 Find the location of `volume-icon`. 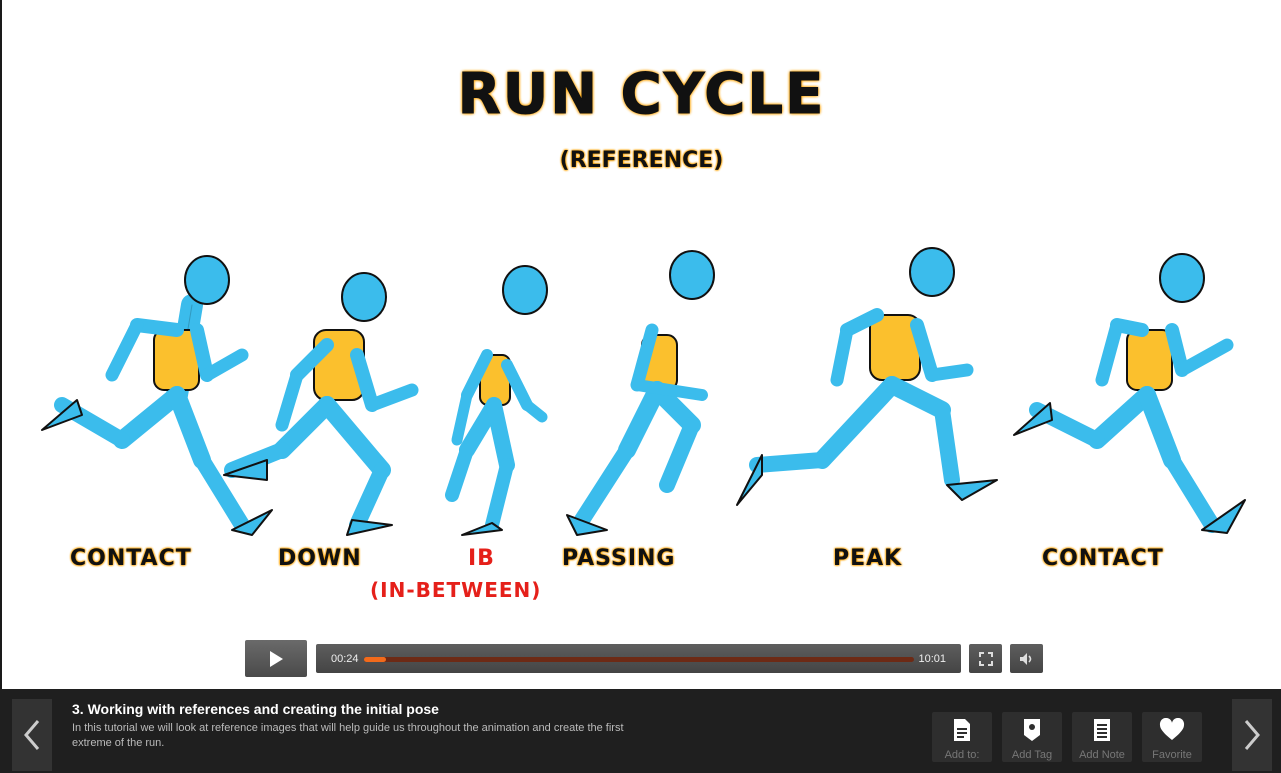

volume-icon is located at coordinates (1025, 658).